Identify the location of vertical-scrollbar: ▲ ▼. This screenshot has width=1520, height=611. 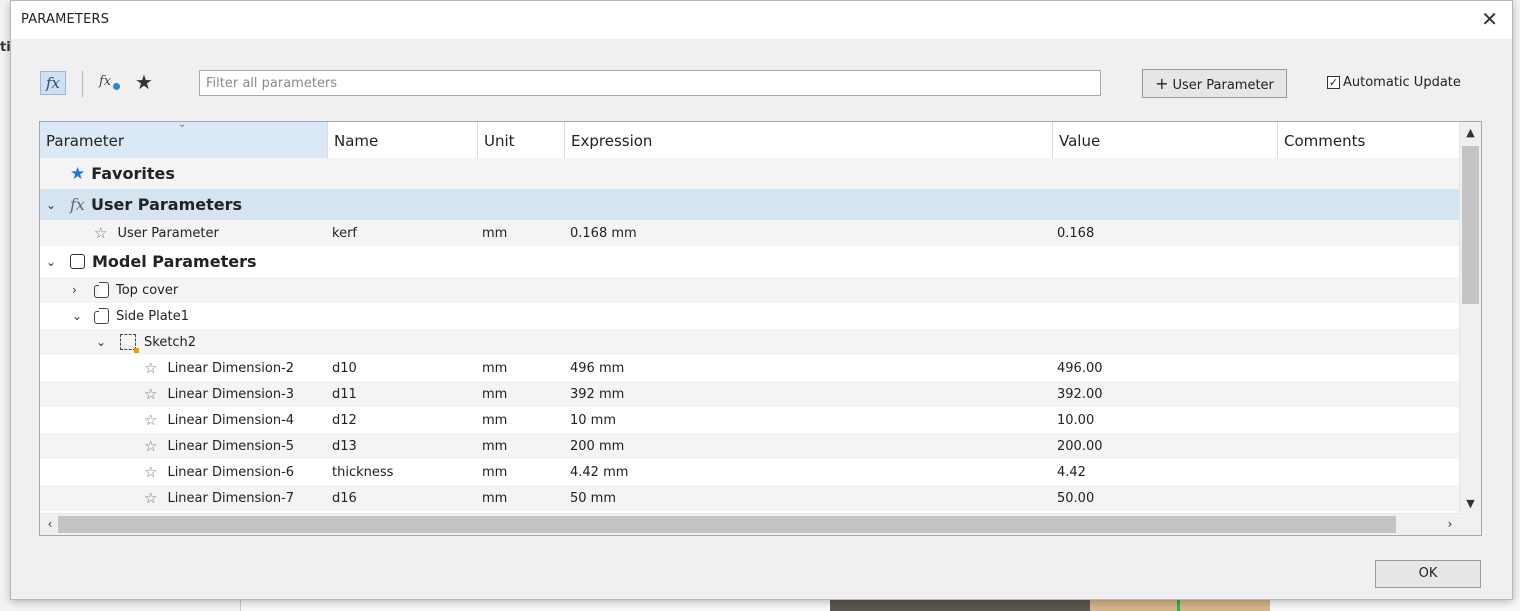
(1470, 318).